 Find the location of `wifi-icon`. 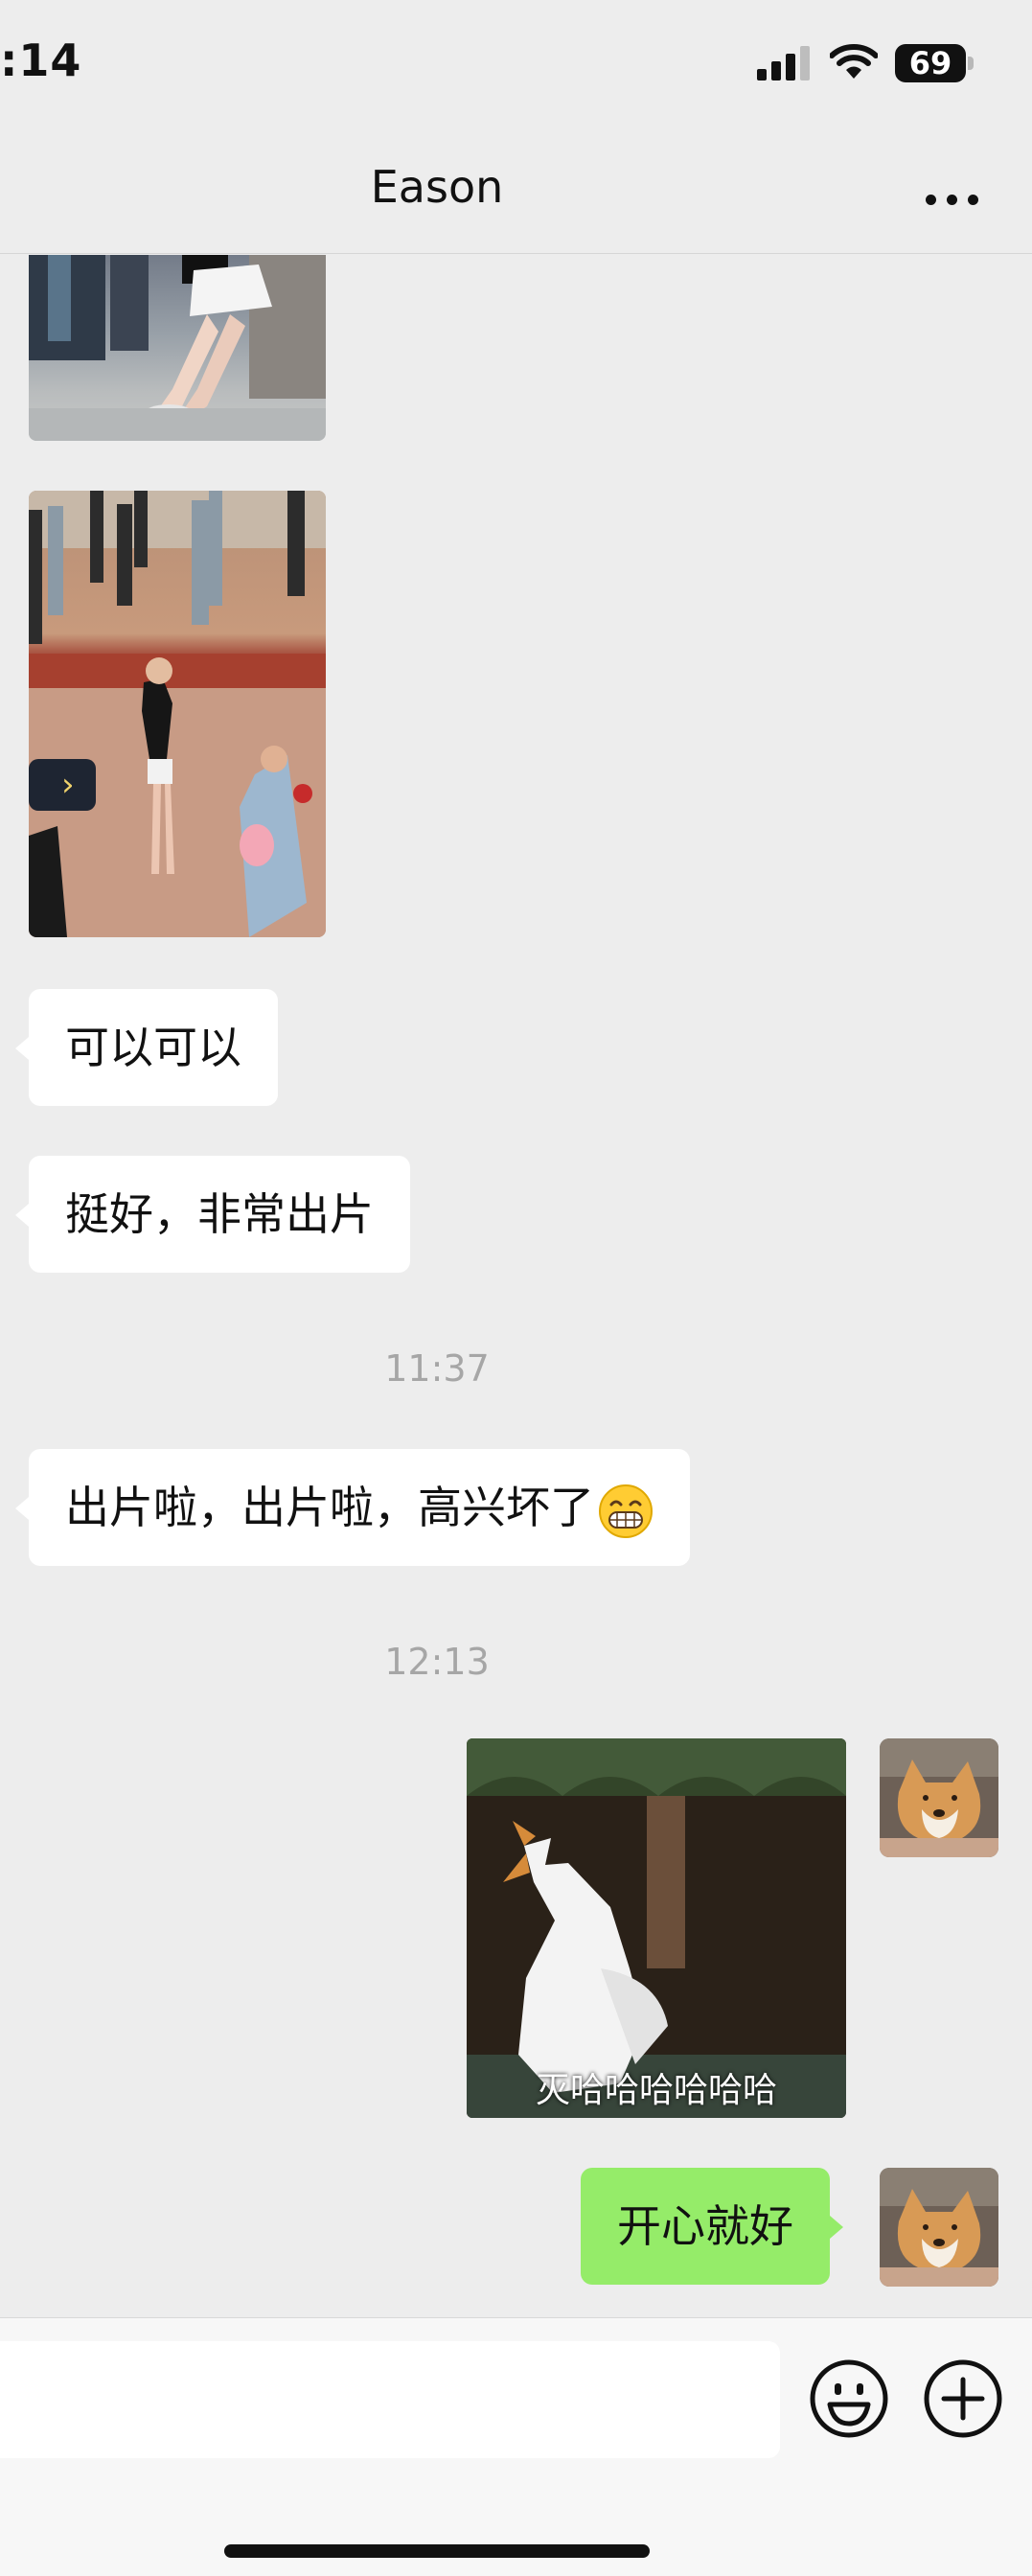

wifi-icon is located at coordinates (854, 62).